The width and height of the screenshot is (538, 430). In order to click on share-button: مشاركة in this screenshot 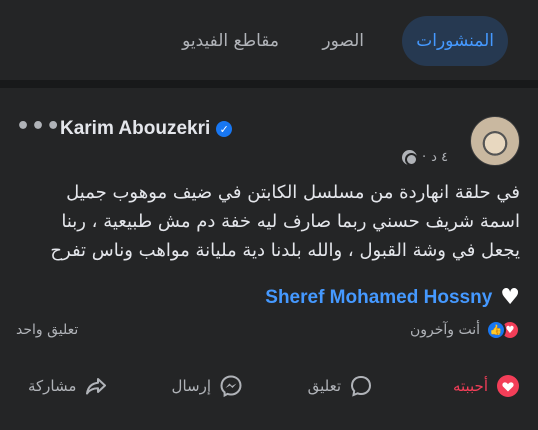, I will do `click(68, 386)`.